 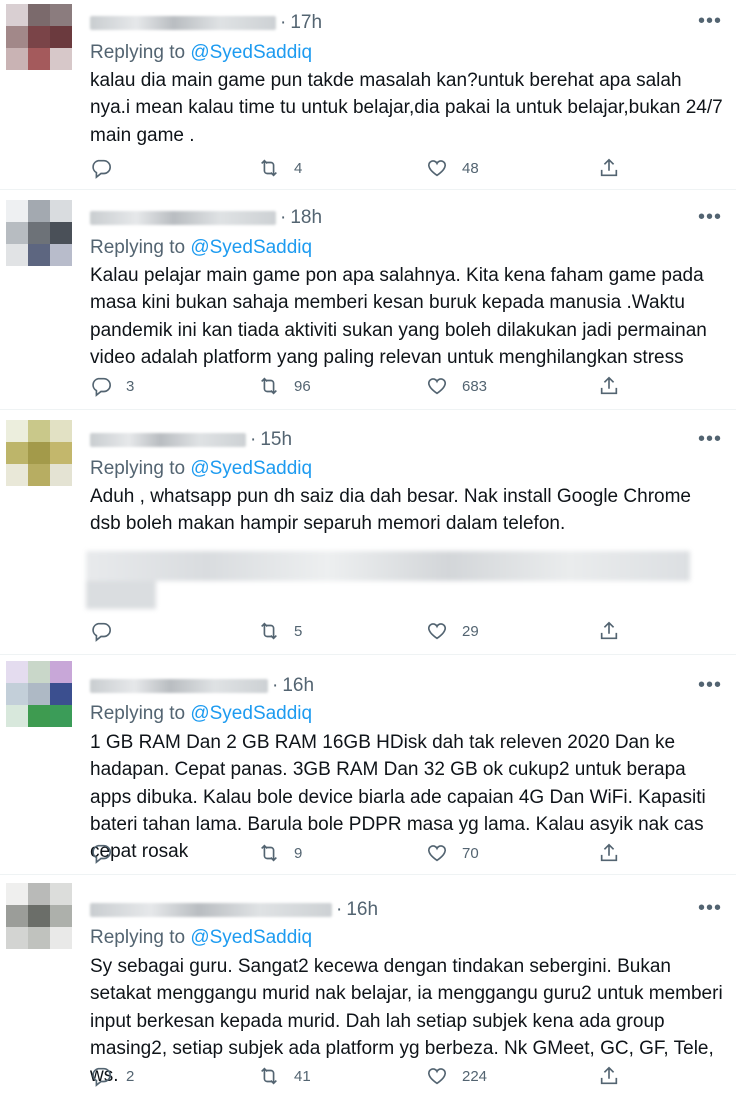 What do you see at coordinates (306, 23) in the screenshot?
I see `tweet-time: 17h` at bounding box center [306, 23].